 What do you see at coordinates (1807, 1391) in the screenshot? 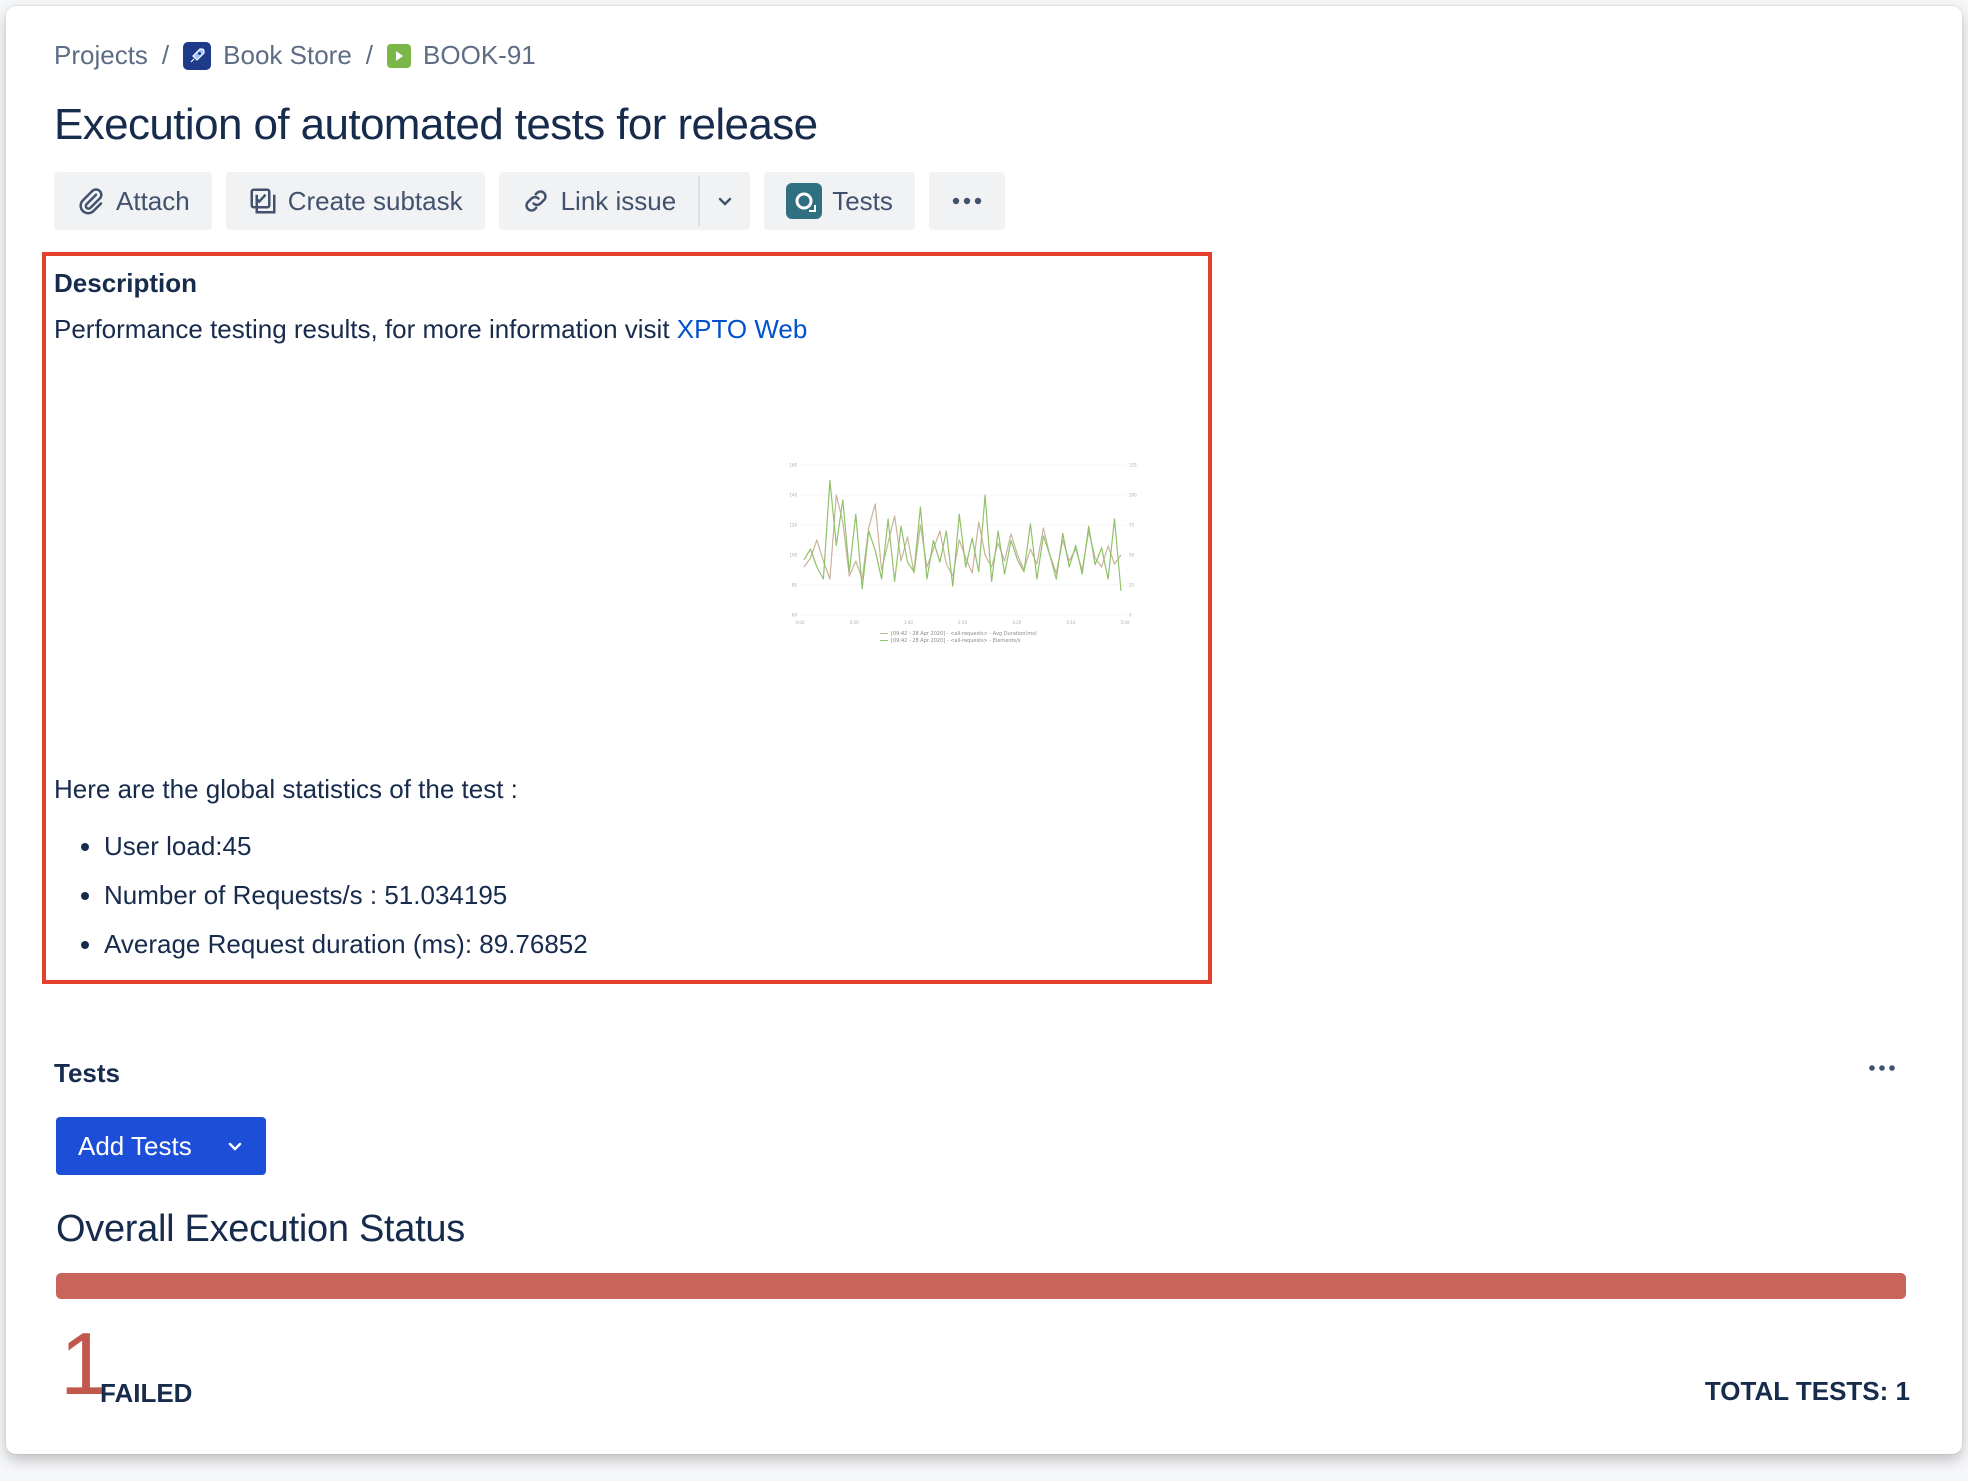
I see `total-tests: TOTAL TESTS: 1` at bounding box center [1807, 1391].